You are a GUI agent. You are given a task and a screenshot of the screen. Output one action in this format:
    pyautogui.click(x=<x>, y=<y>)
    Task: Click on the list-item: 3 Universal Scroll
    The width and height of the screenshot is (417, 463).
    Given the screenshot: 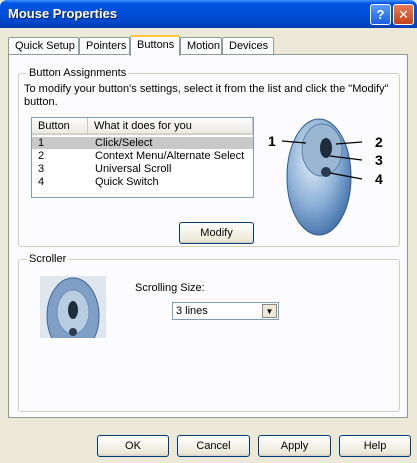 What is the action you would take?
    pyautogui.click(x=142, y=169)
    